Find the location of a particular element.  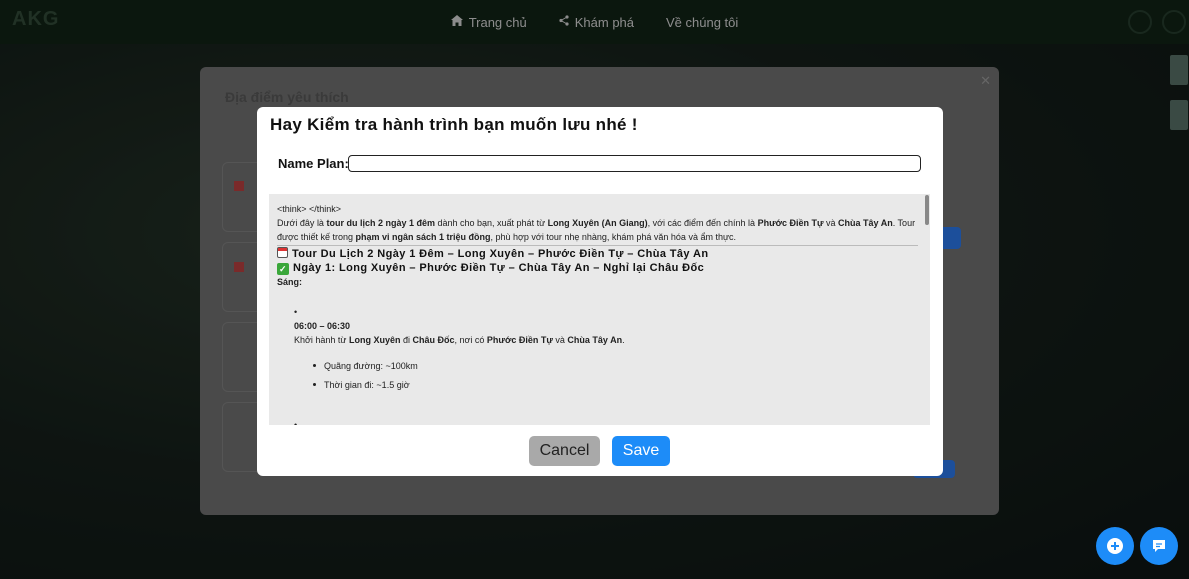

add-circle-icon is located at coordinates (1115, 546).